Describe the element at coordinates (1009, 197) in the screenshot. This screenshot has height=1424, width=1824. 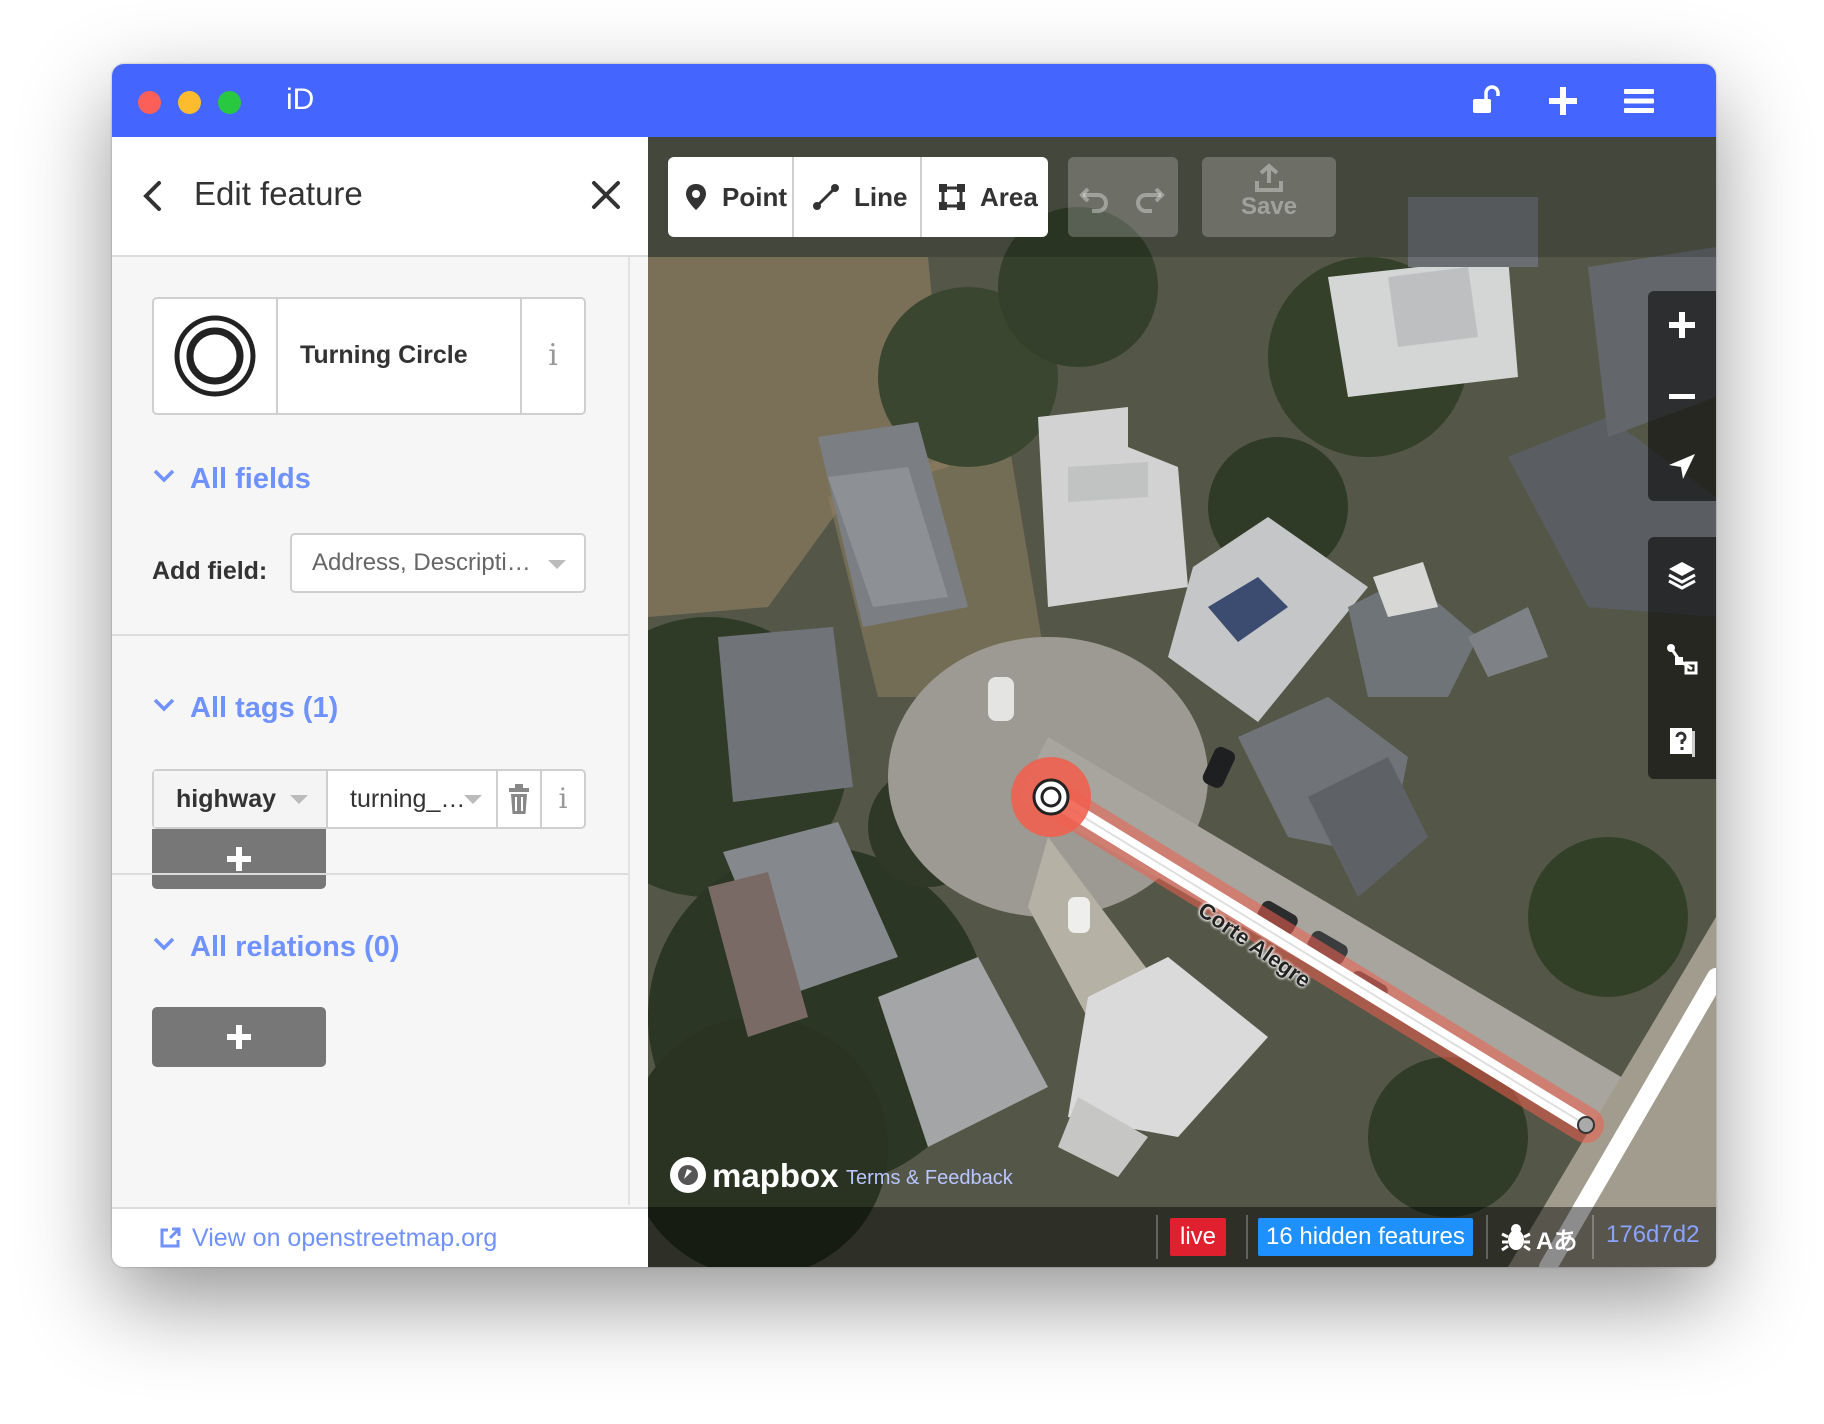
I see `add-area-label: Area` at that location.